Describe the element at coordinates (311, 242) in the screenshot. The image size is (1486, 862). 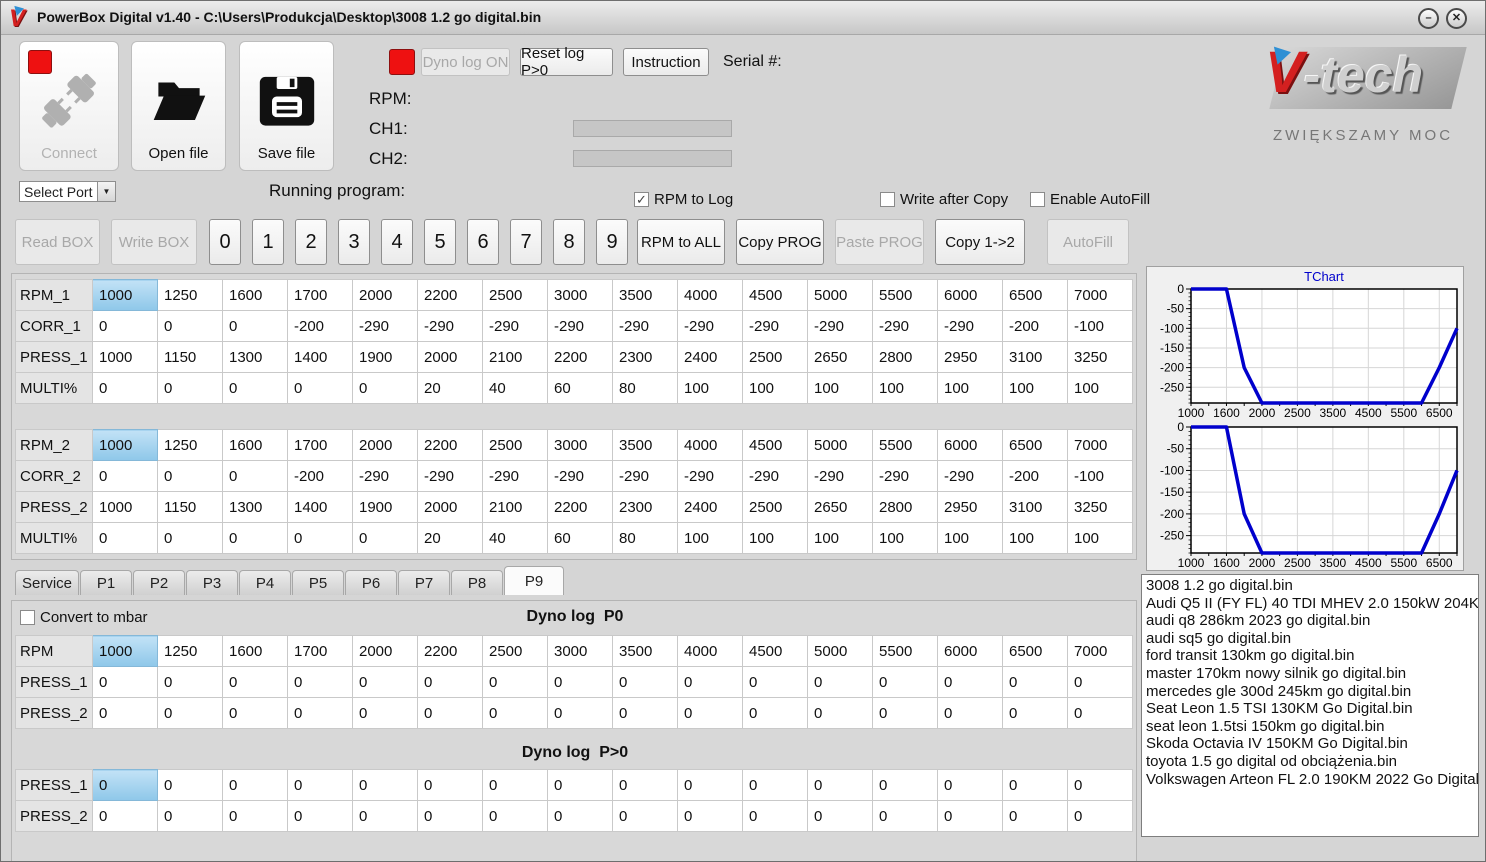
I see `digit-2-button: 2` at that location.